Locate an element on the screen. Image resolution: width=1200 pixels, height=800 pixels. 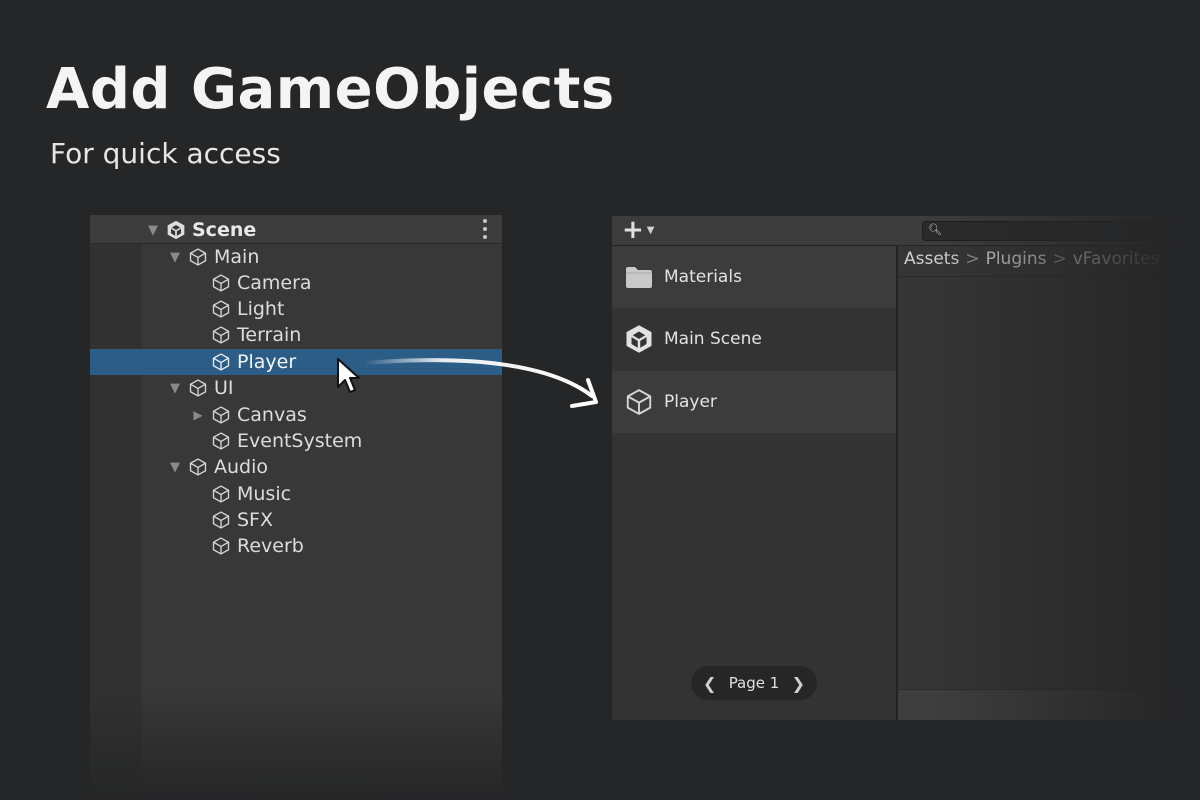
tree-row-sfx: SFX is located at coordinates (296, 520).